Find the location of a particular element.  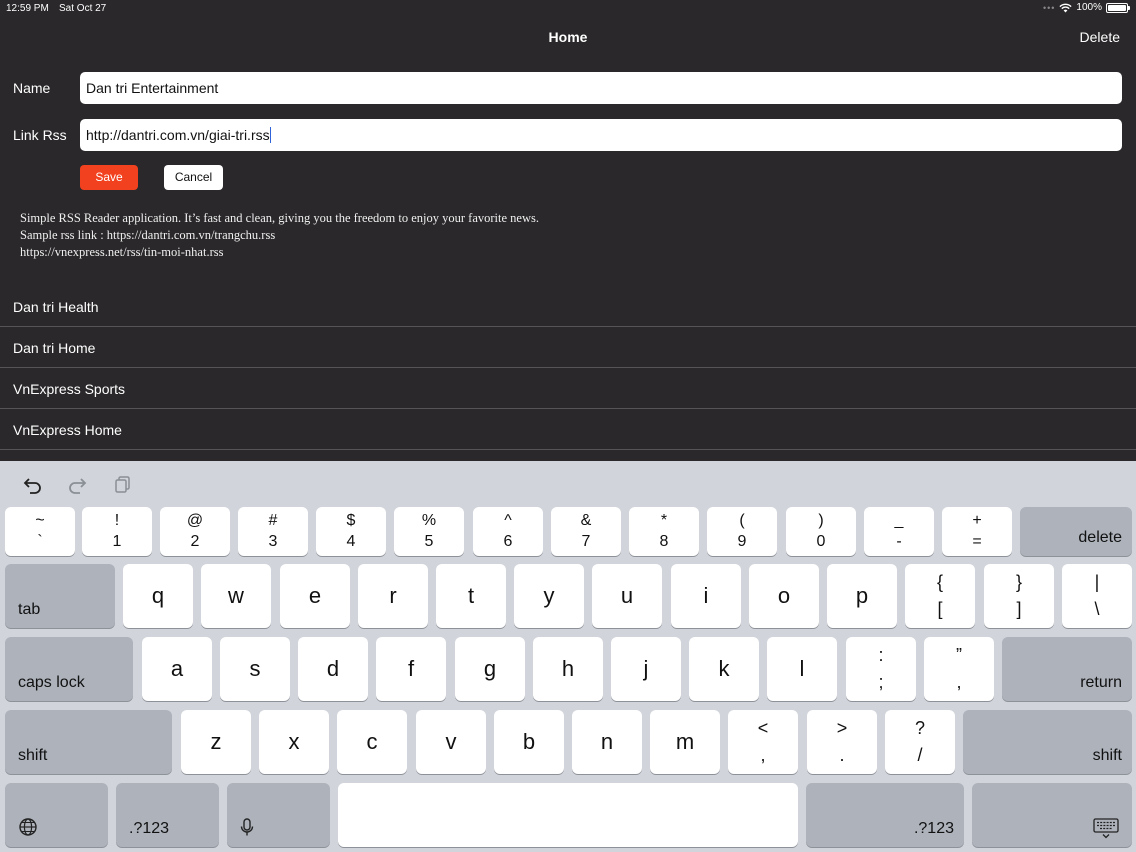

return-key: return is located at coordinates (1067, 669).